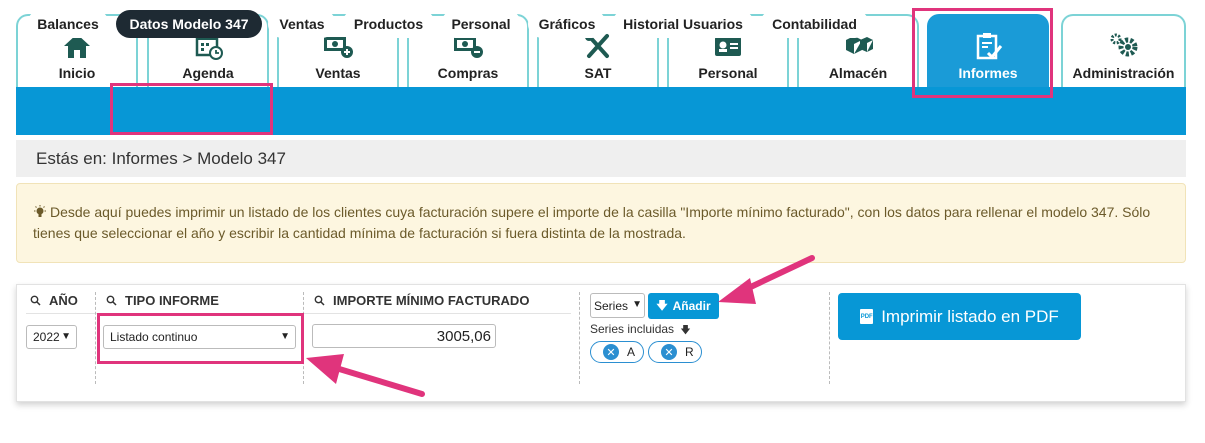 The image size is (1205, 443). I want to click on chip-label: R, so click(689, 352).